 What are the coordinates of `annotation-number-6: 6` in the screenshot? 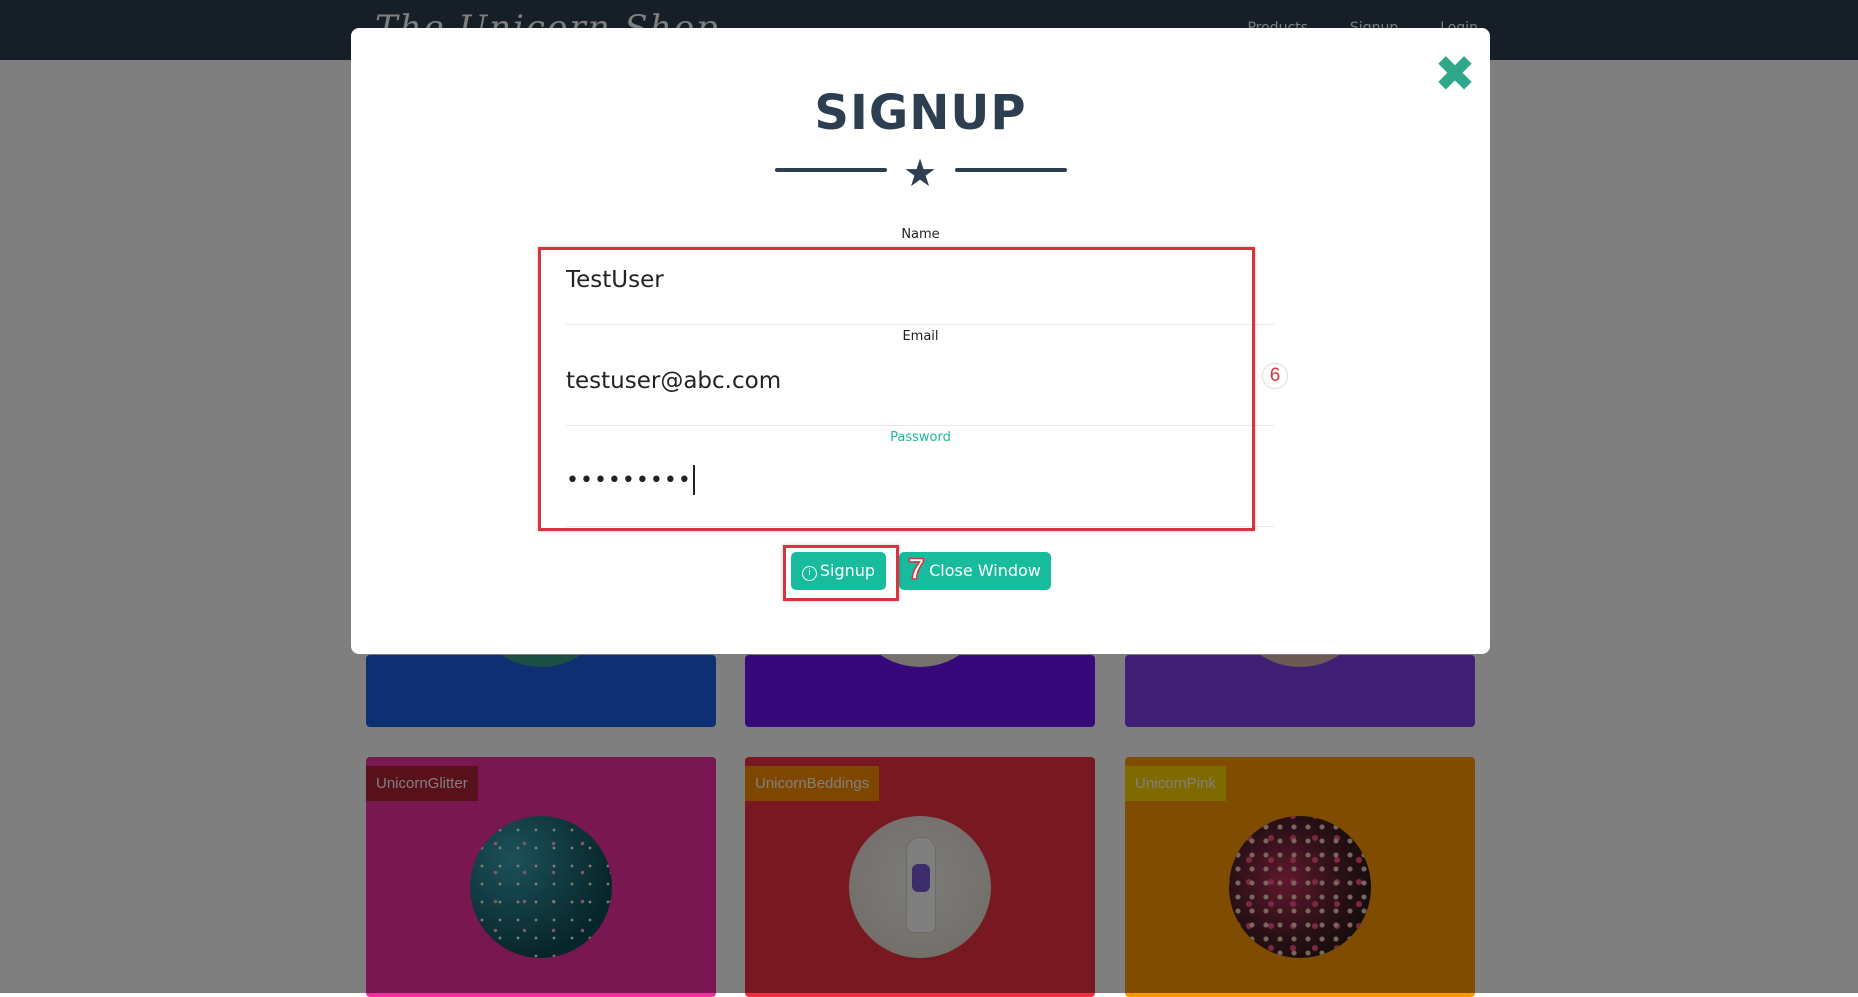 It's located at (1275, 376).